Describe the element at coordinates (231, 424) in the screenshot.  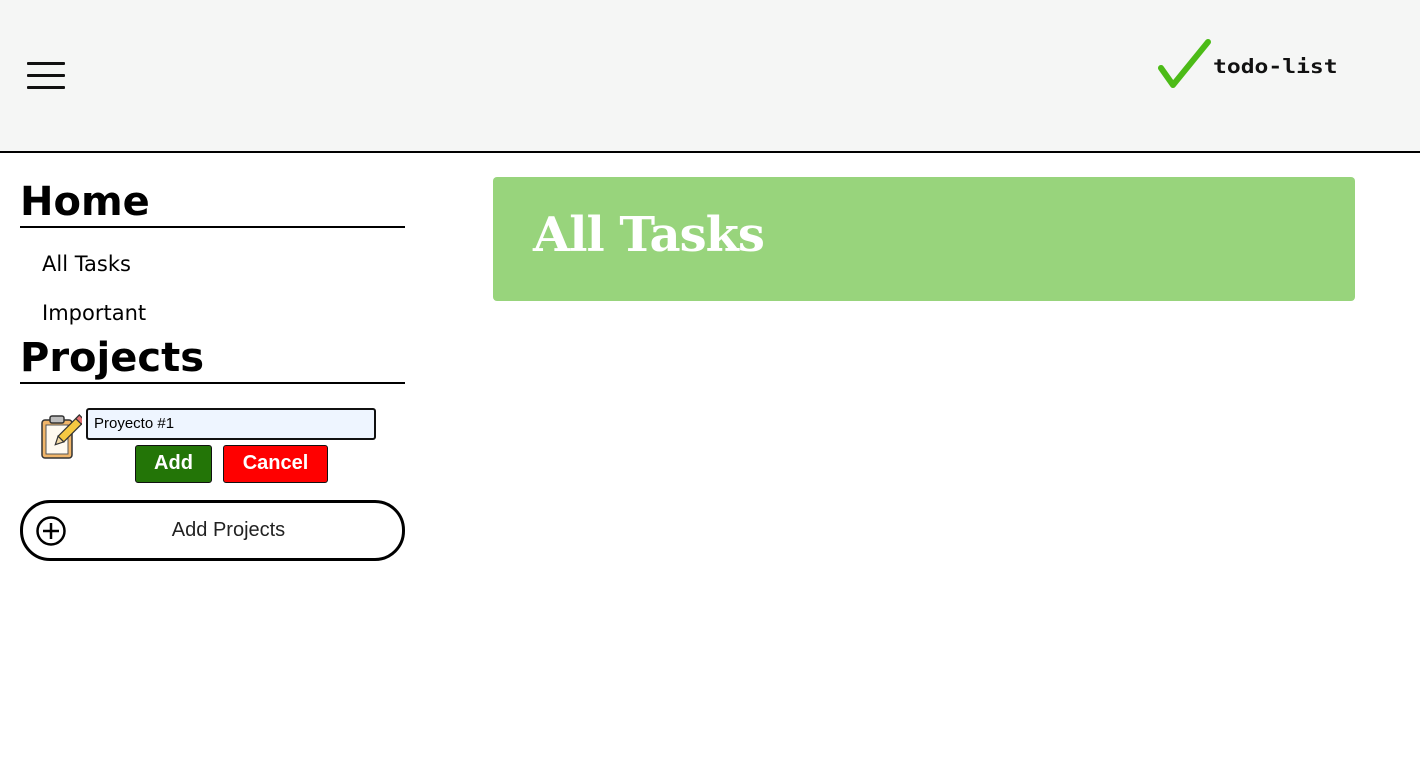
I see `project-name-input: Proyecto #1` at that location.